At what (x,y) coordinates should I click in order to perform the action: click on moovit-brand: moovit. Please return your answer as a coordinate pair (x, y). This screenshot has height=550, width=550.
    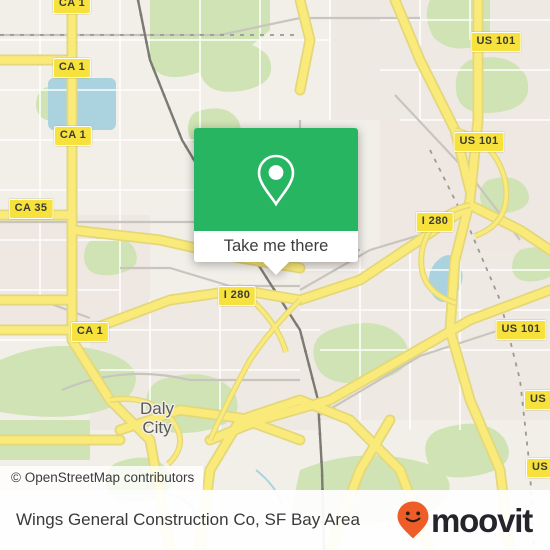
    Looking at the image, I should click on (464, 520).